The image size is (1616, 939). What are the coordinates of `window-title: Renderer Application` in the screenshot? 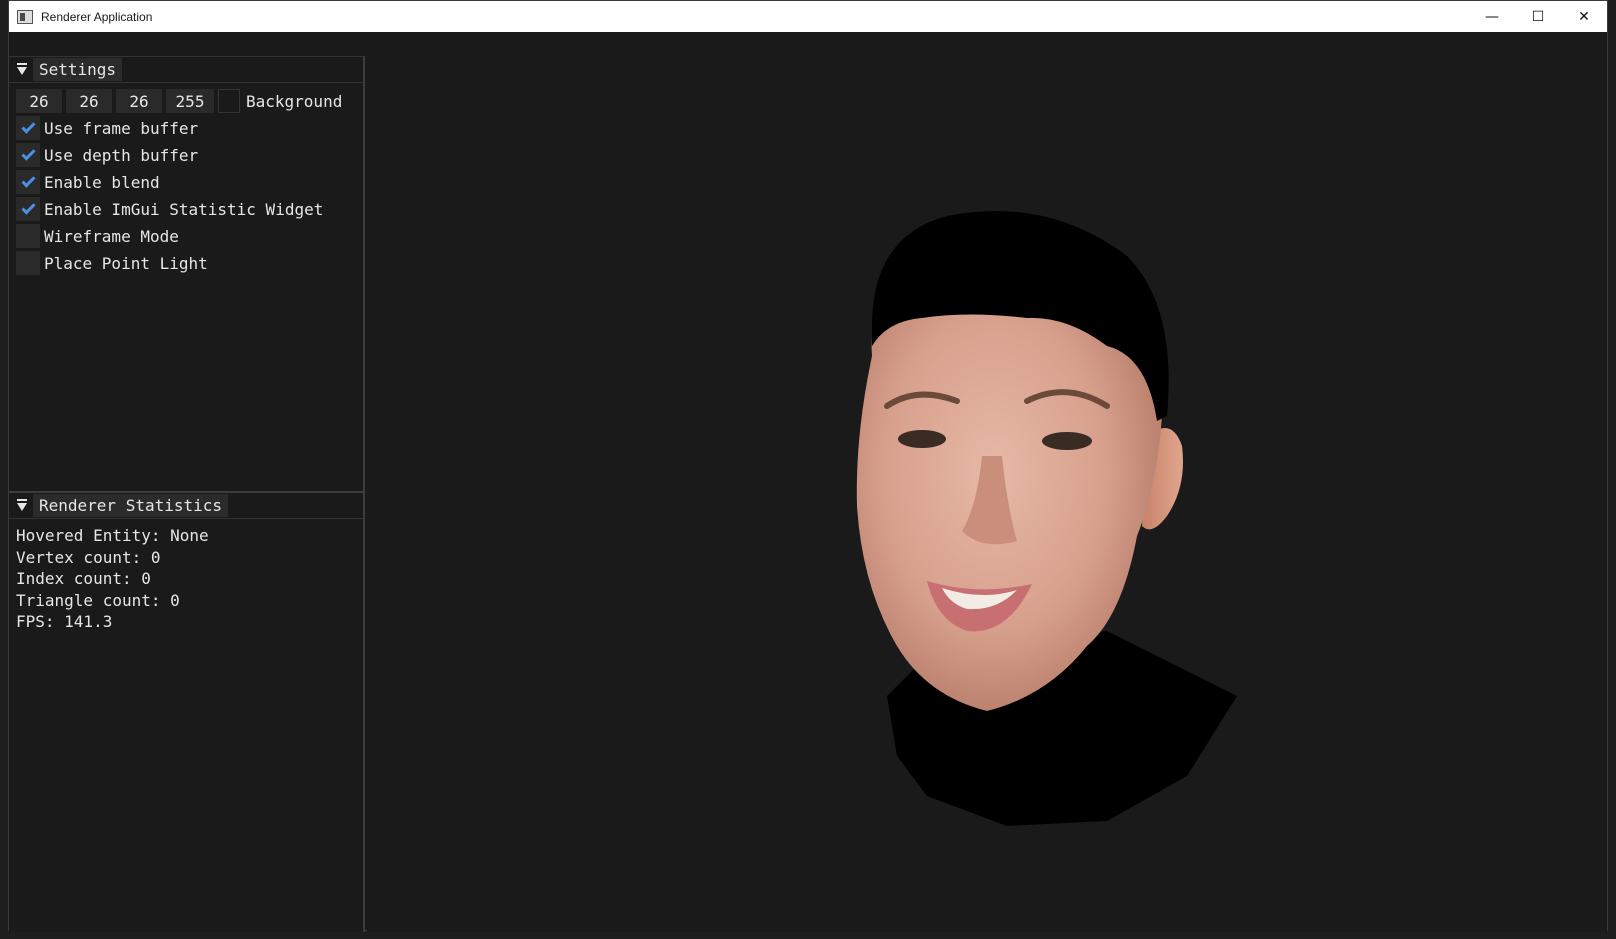 It's located at (97, 16).